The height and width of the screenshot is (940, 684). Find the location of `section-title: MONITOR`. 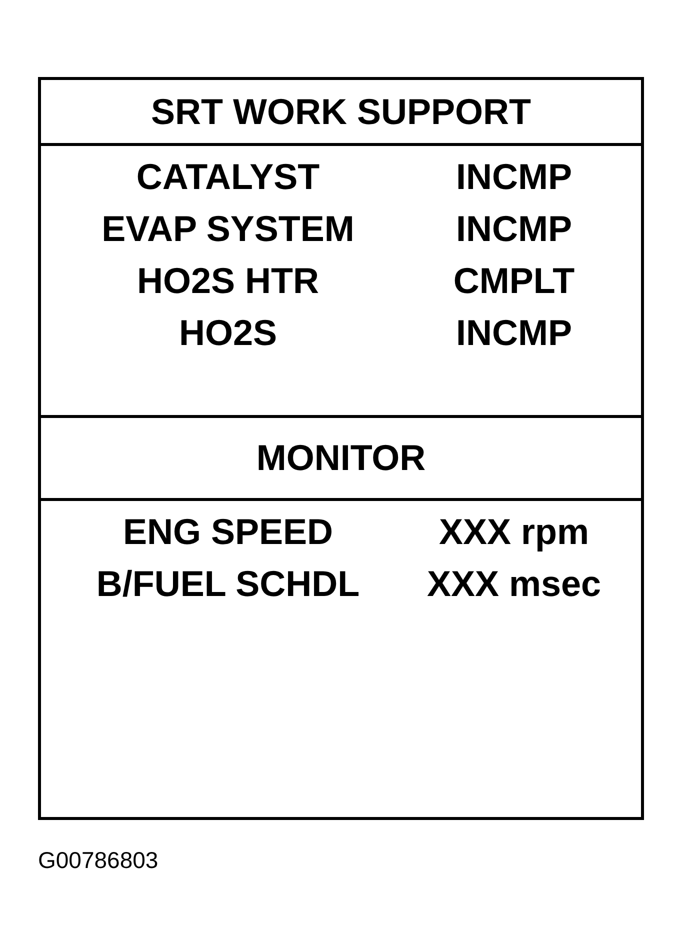

section-title: MONITOR is located at coordinates (341, 458).